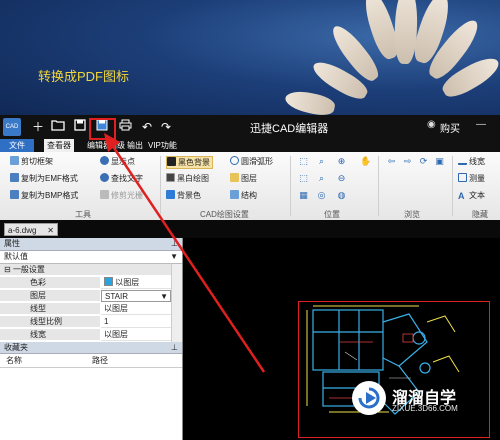  What do you see at coordinates (425, 408) in the screenshot?
I see `watermark-url: ZIXUE.3D66.COM` at bounding box center [425, 408].